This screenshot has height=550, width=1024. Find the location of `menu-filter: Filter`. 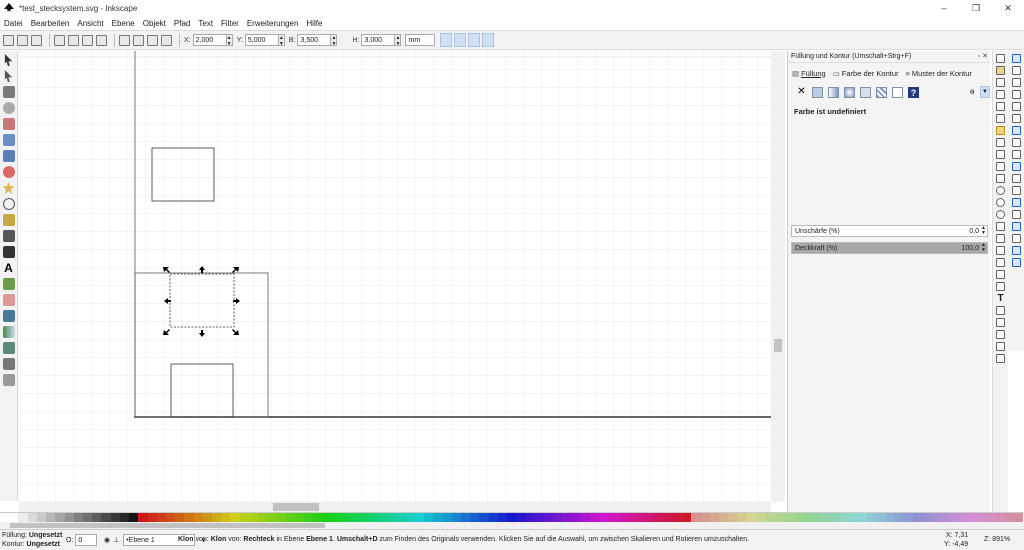

menu-filter: Filter is located at coordinates (230, 23).